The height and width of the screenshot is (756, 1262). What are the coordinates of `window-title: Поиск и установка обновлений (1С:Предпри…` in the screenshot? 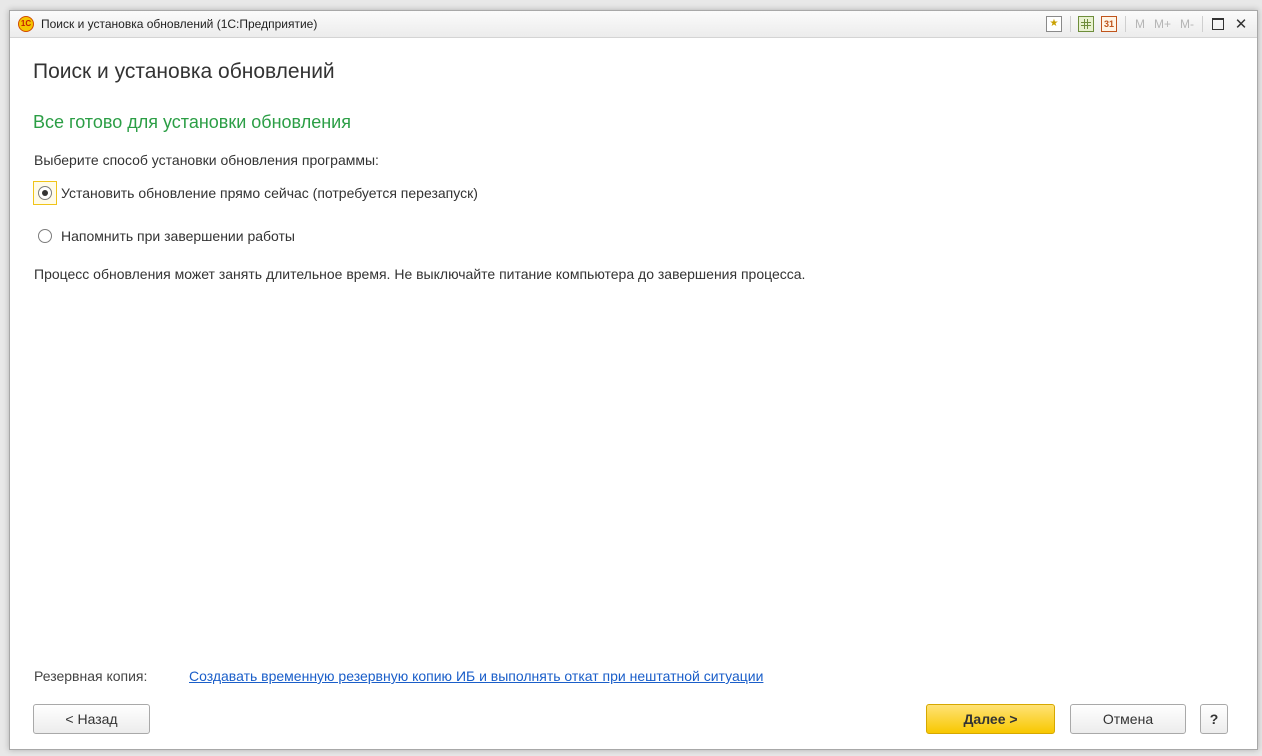 It's located at (179, 24).